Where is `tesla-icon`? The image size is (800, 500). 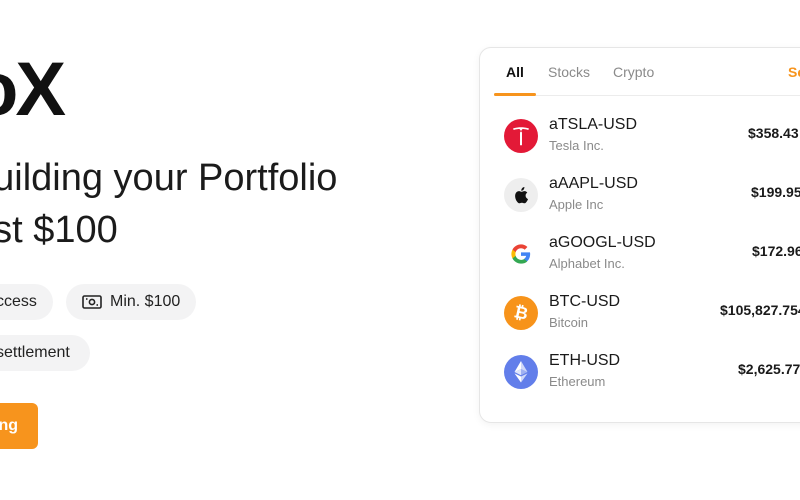 tesla-icon is located at coordinates (521, 136).